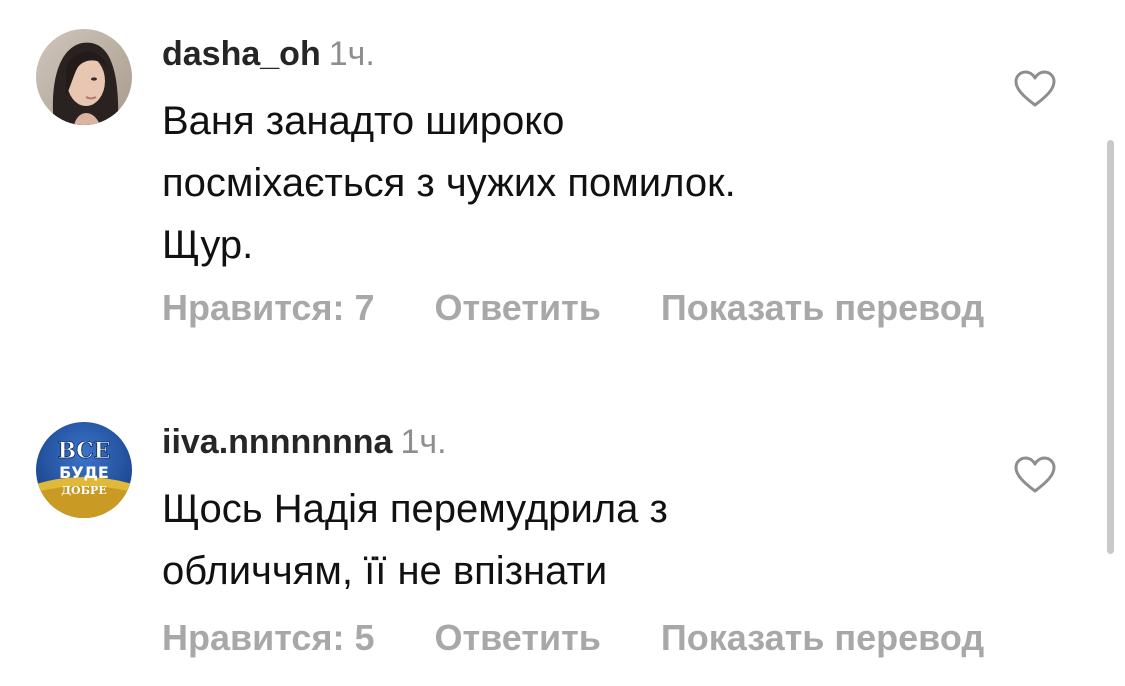 This screenshot has width=1125, height=686. Describe the element at coordinates (415, 509) in the screenshot. I see `comment-text-line: Щось Надія перемудрила з` at that location.